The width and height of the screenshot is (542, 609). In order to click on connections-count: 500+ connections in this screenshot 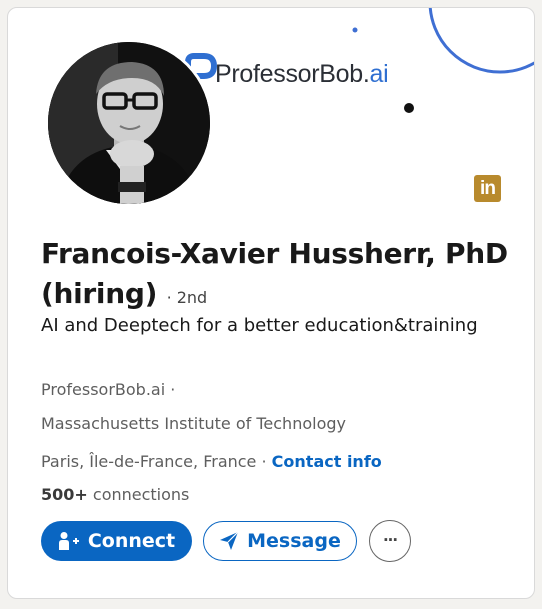, I will do `click(115, 494)`.